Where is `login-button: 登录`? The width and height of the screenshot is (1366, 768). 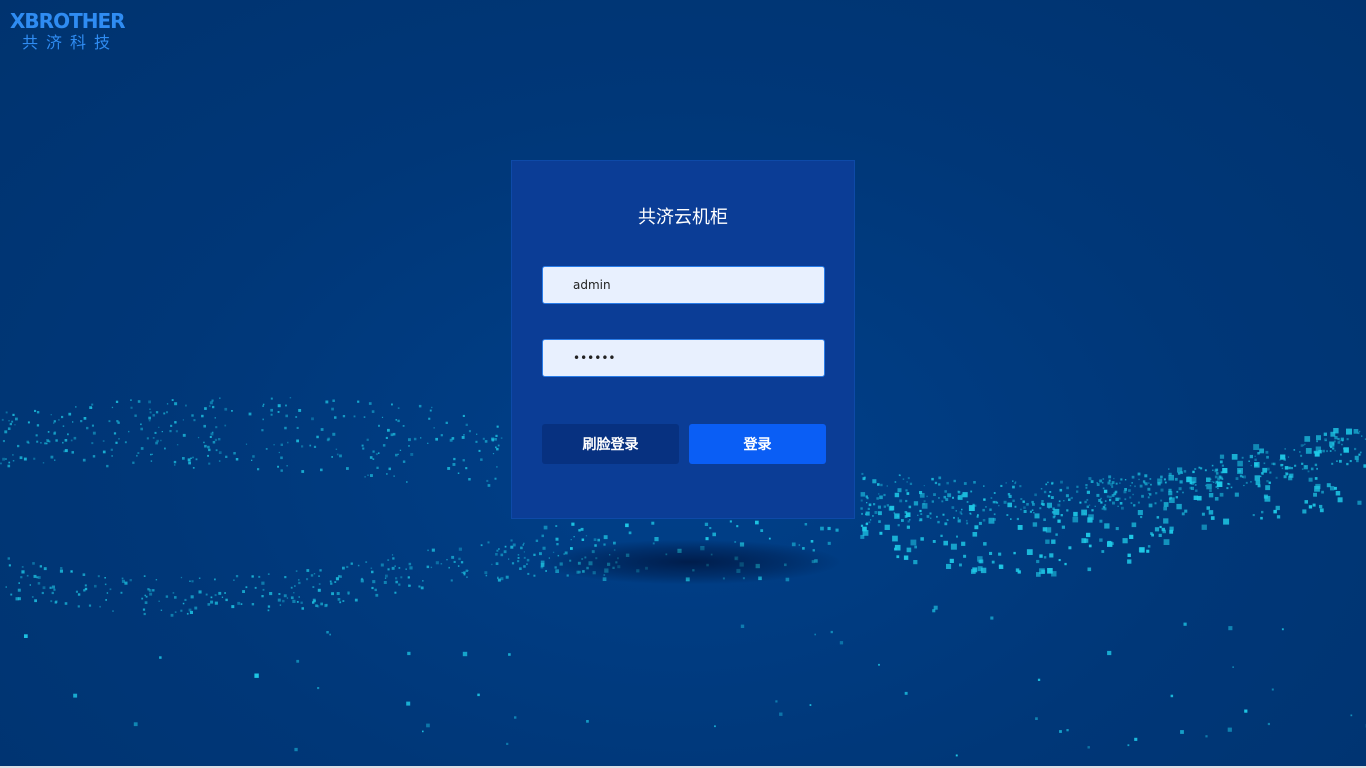 login-button: 登录 is located at coordinates (757, 444).